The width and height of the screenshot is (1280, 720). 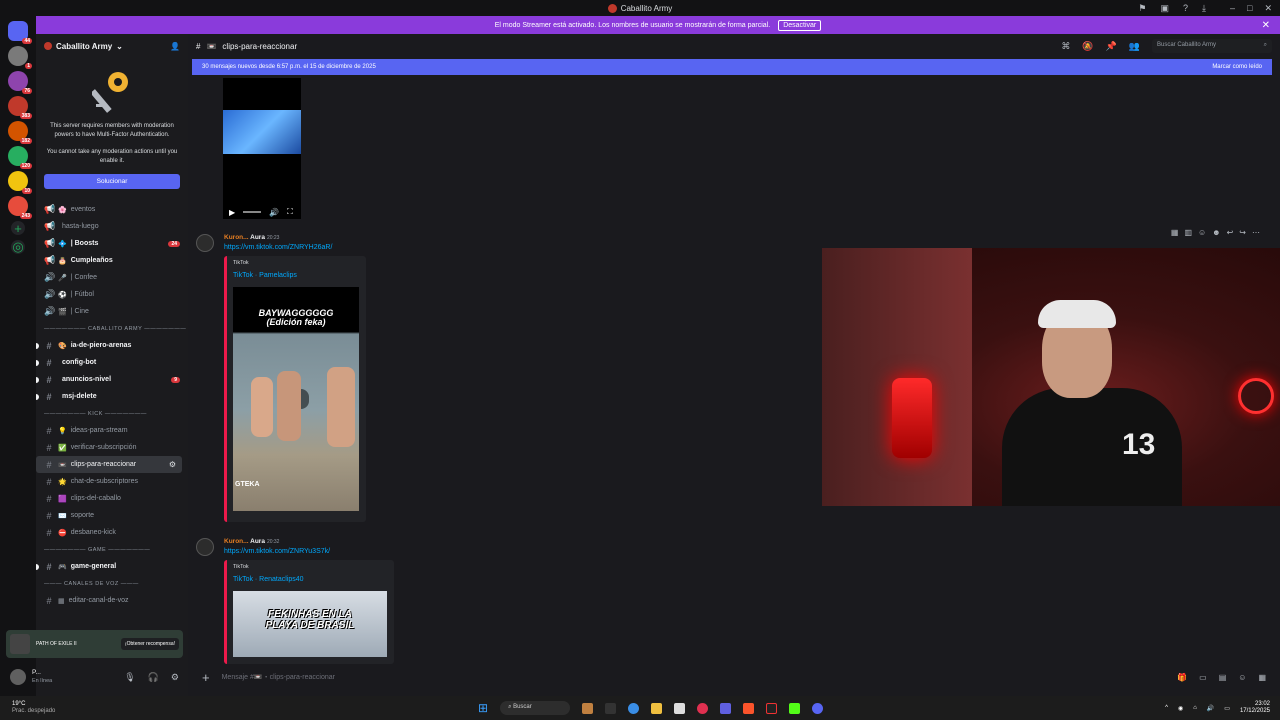 I want to click on download-icon: ⤓, so click(x=1204, y=8).